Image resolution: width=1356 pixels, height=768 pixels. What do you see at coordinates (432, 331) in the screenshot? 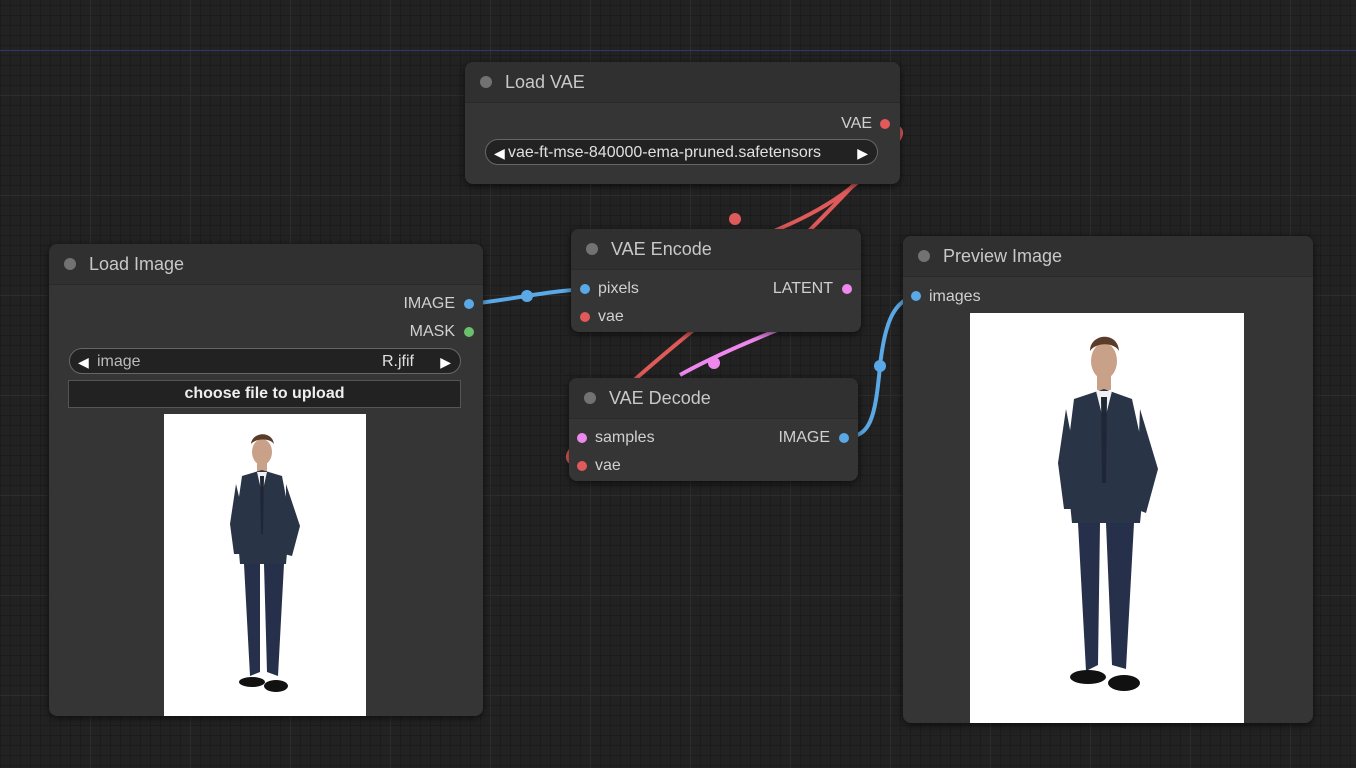
I see `output-mask-label: MASK` at bounding box center [432, 331].